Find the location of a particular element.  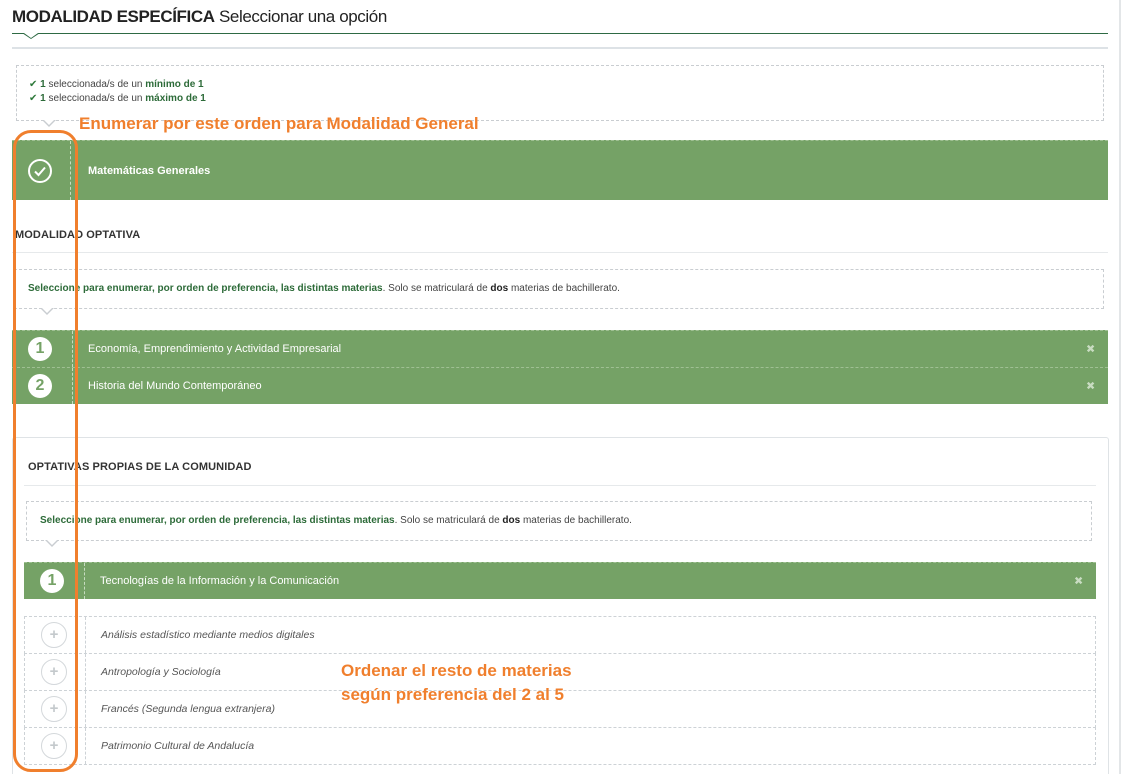

subject-label: Antropología y Sociología is located at coordinates (161, 672).